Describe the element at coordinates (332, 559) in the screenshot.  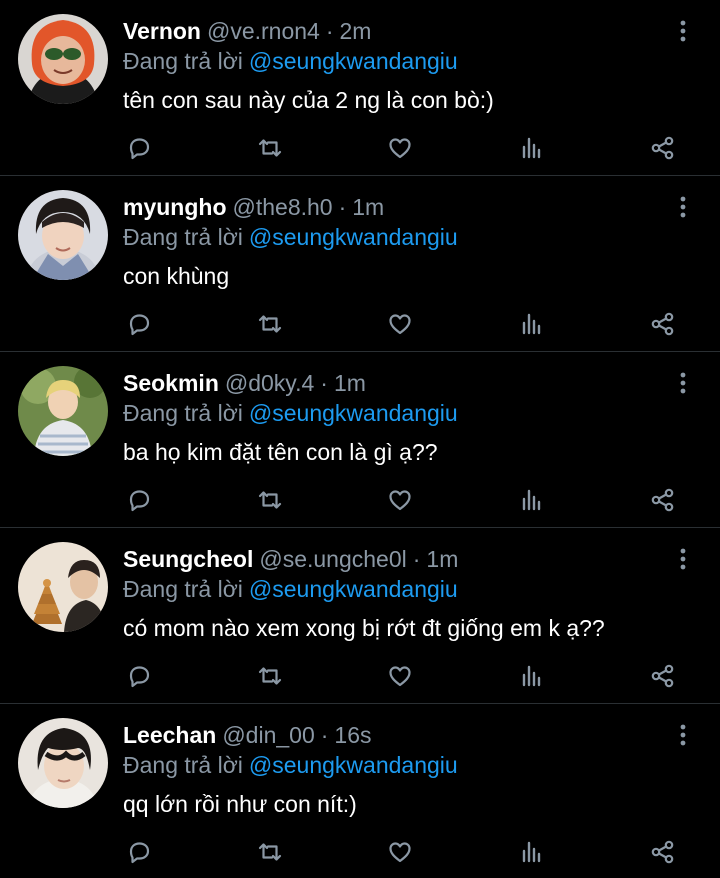
I see `user-handle: @se.ungche0l` at that location.